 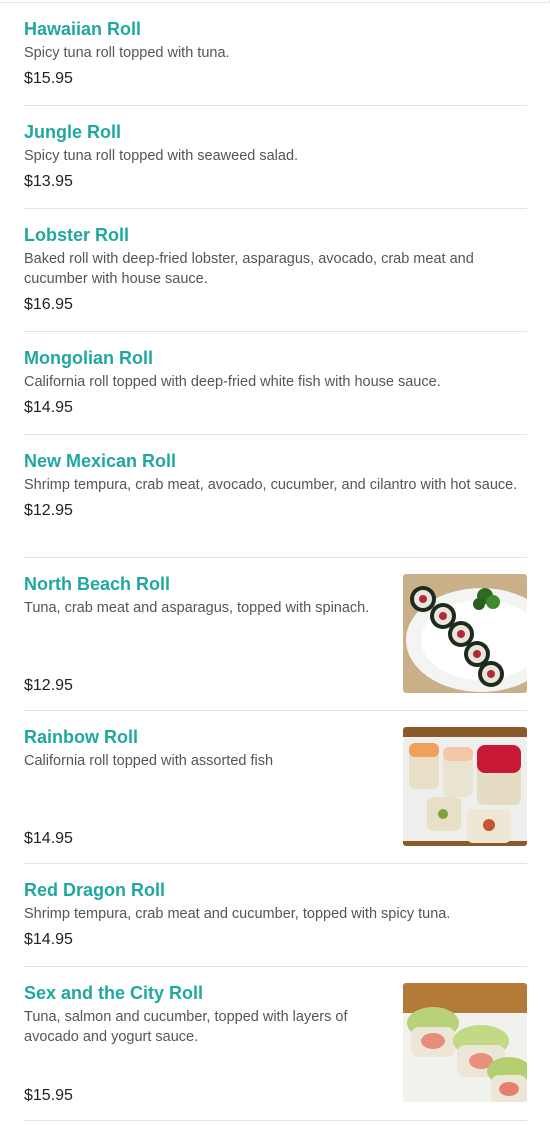 What do you see at coordinates (161, 132) in the screenshot?
I see `menu-item-name: Jungle Roll` at bounding box center [161, 132].